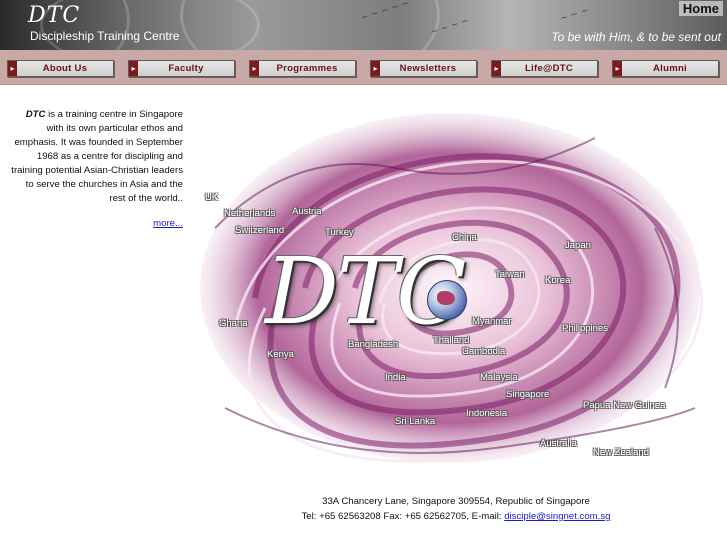  I want to click on country-label: Austria, so click(307, 211).